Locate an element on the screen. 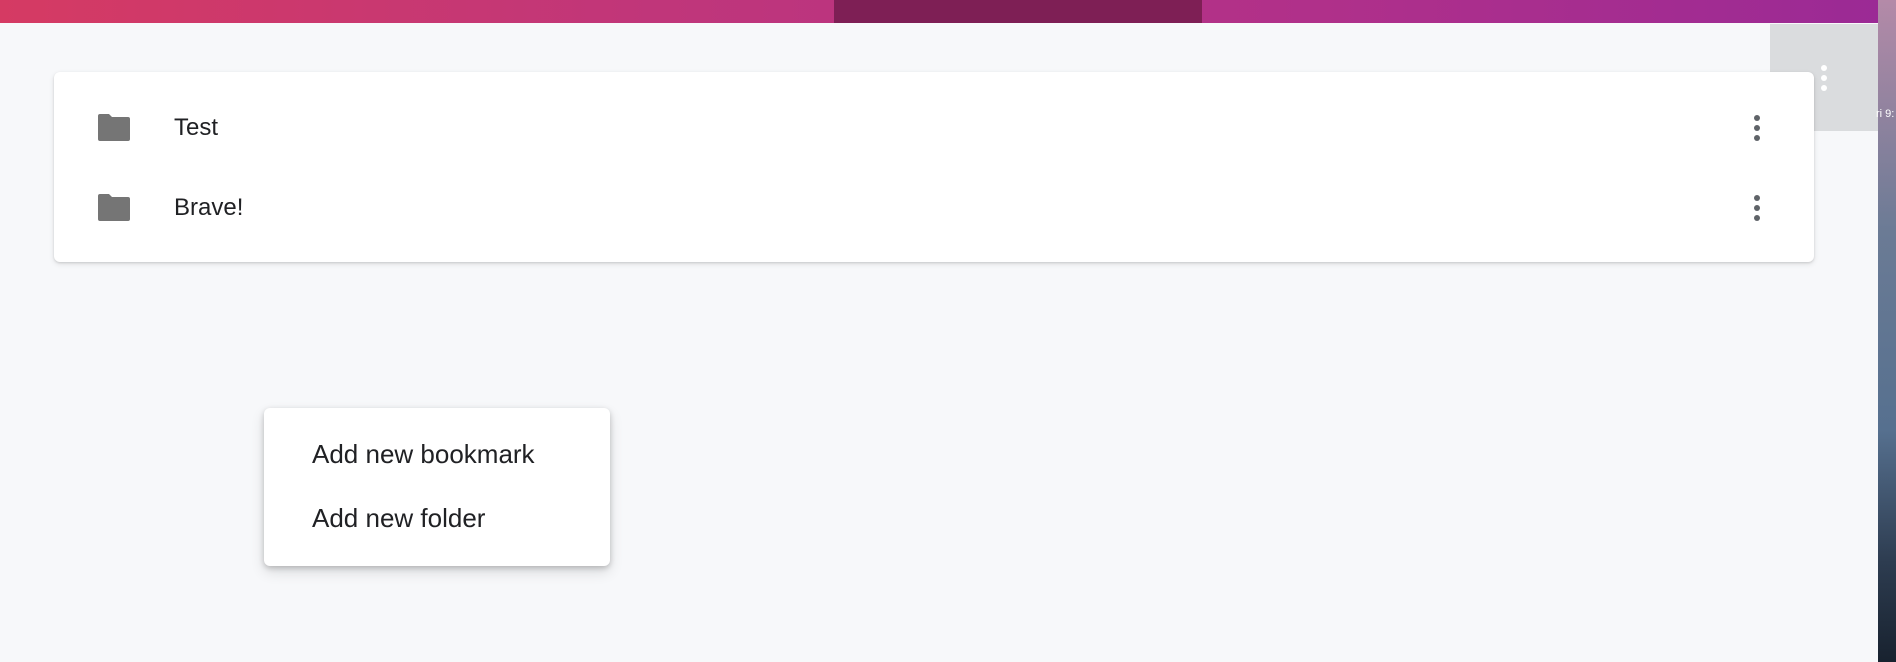 The width and height of the screenshot is (1896, 662). folder-name: Brave! is located at coordinates (209, 207).